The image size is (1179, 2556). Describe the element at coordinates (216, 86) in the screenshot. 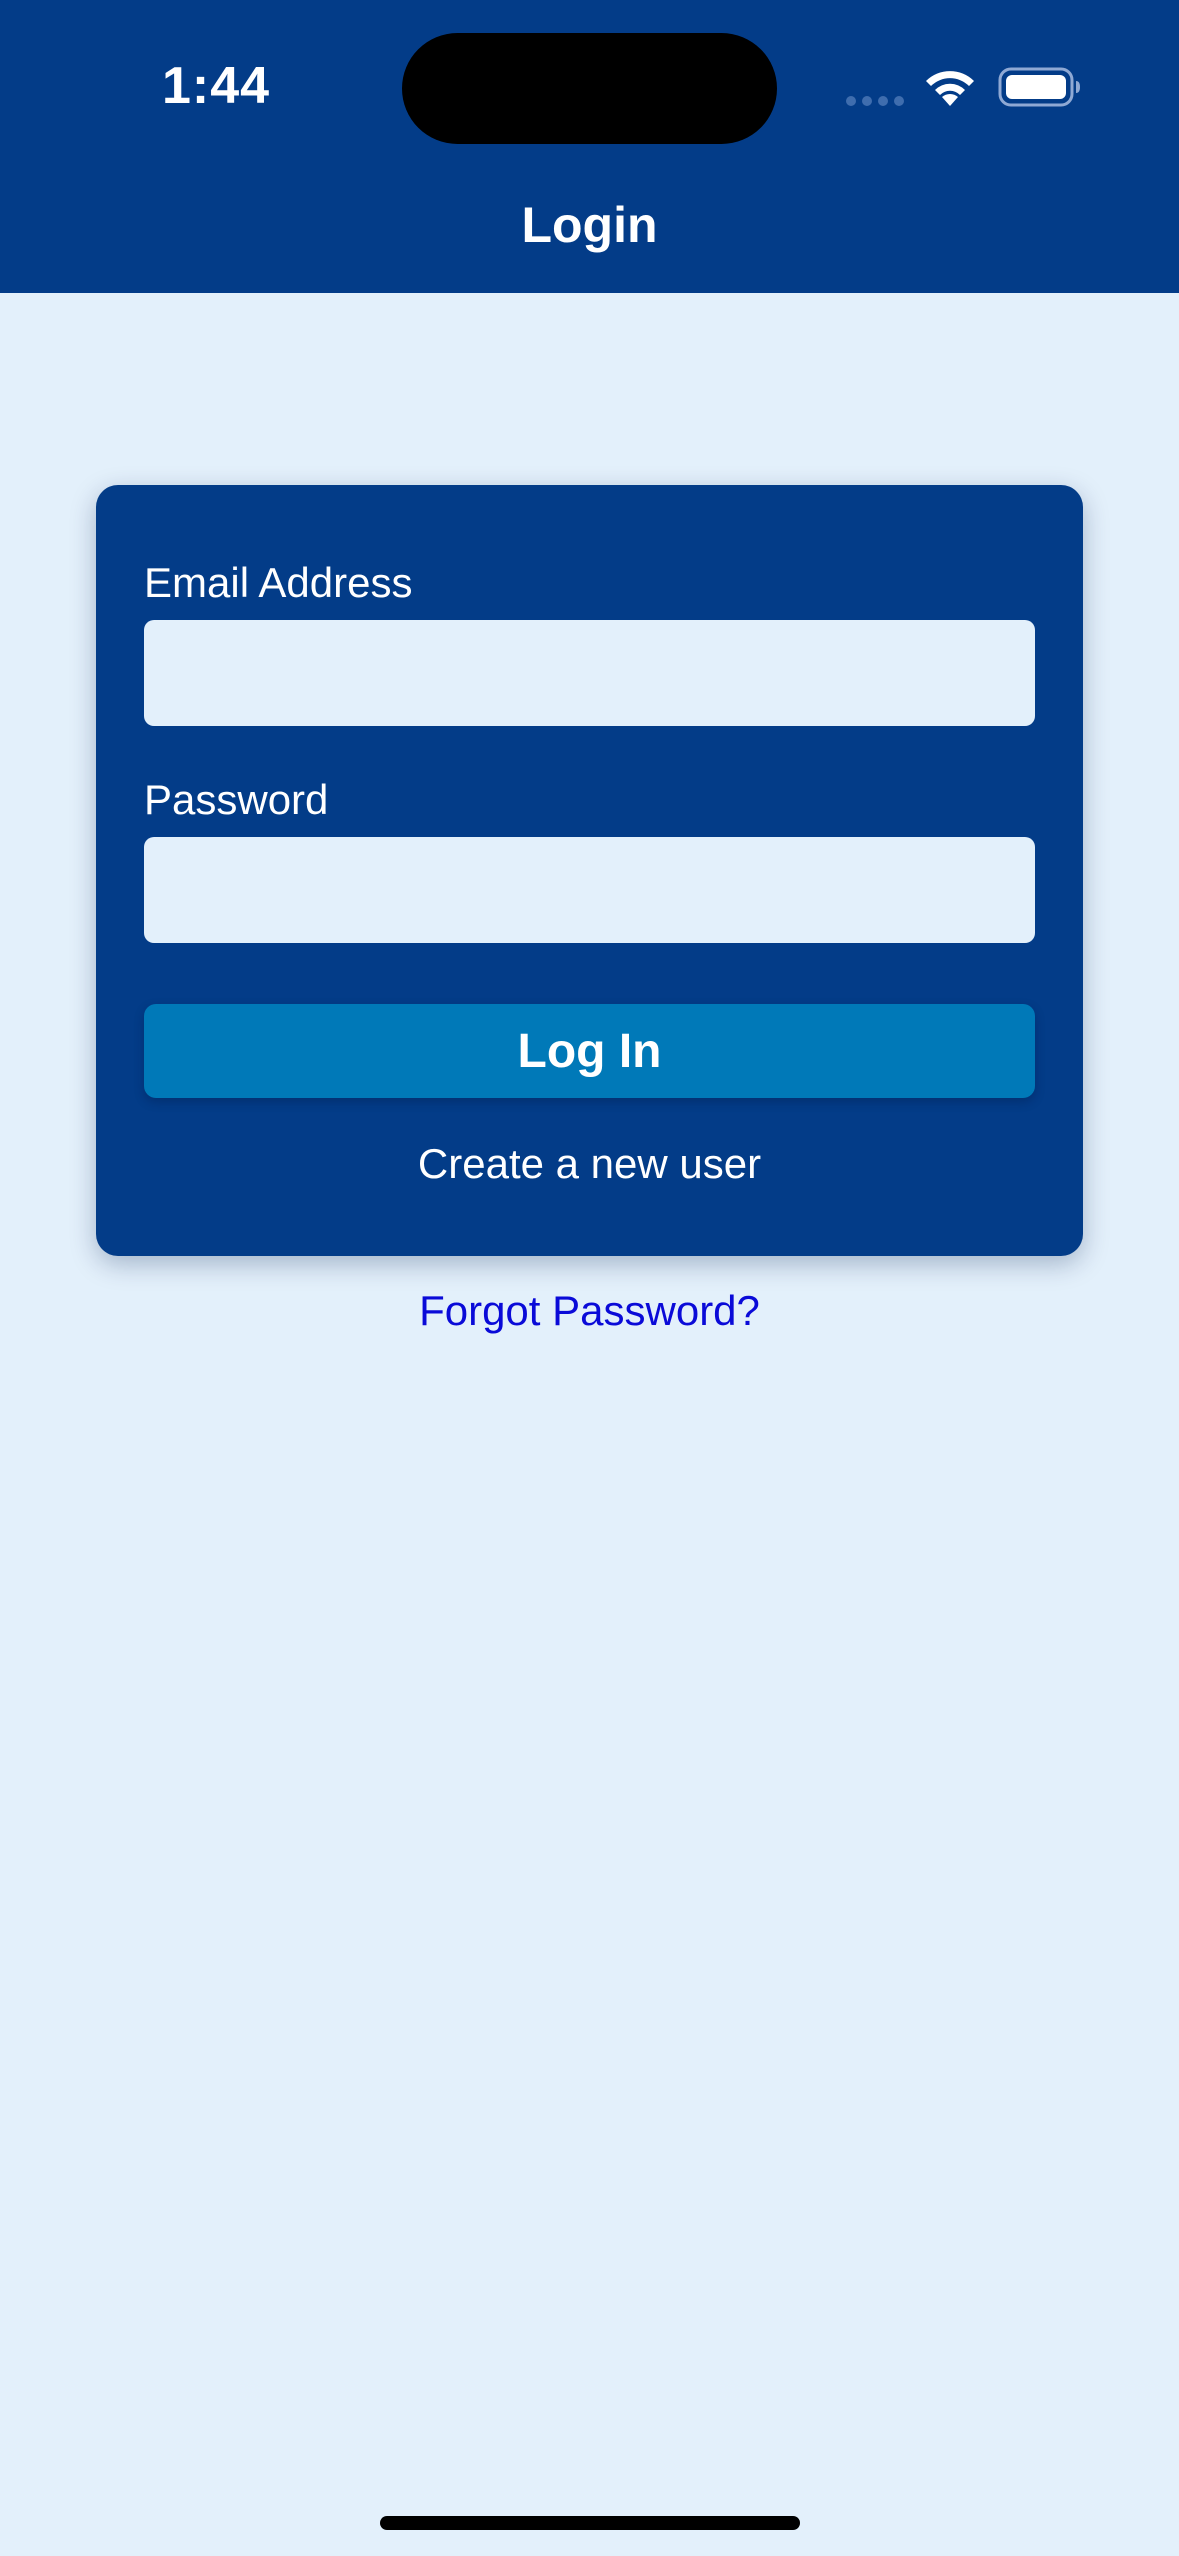

I see `status-time: 1:44` at that location.